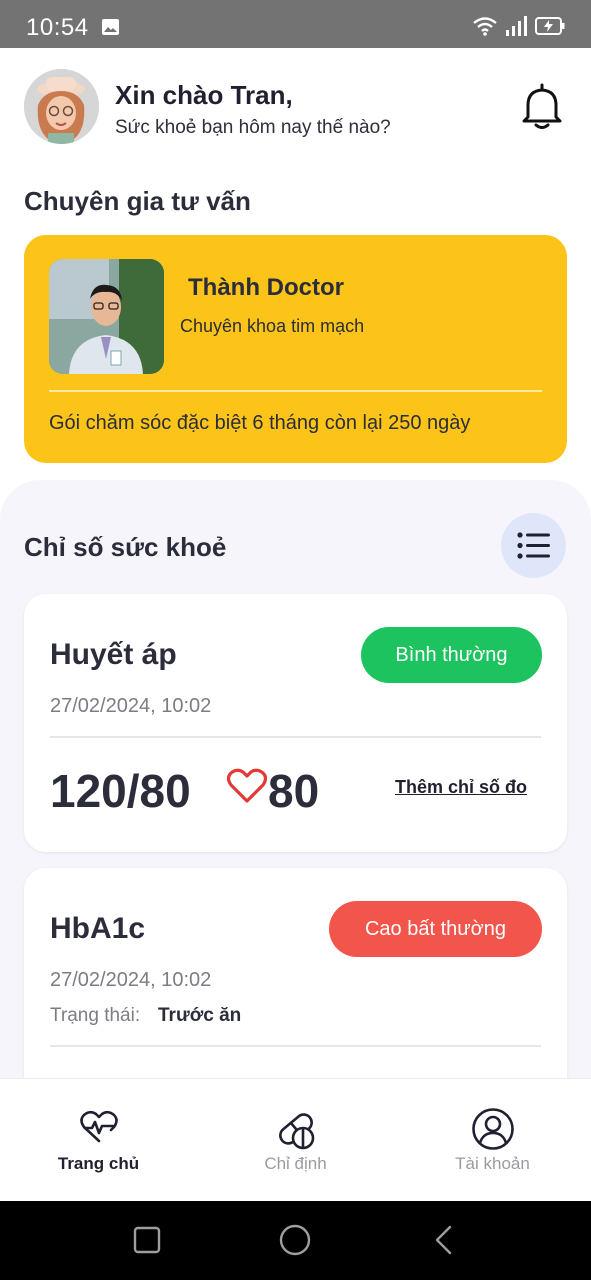  What do you see at coordinates (57, 27) in the screenshot?
I see `status-time: 10:54` at bounding box center [57, 27].